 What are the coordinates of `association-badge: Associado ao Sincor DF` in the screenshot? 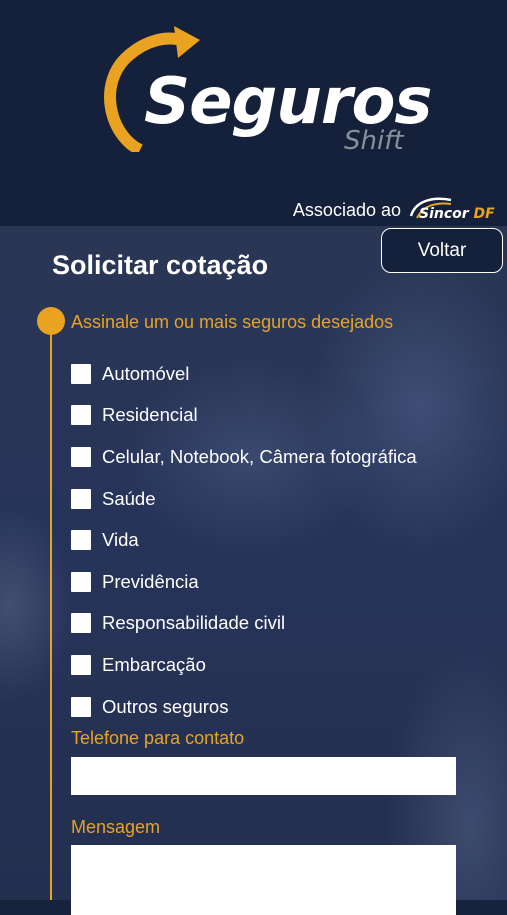 It's located at (393, 210).